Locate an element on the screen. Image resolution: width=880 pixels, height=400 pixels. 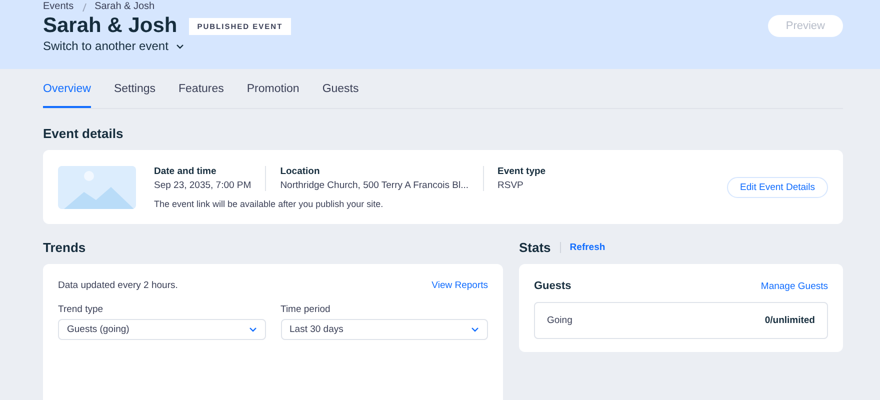
event-switcher: Switch to another event is located at coordinates (105, 46).